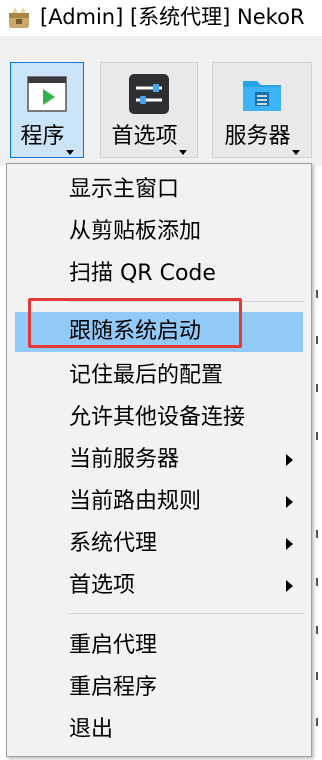  What do you see at coordinates (159, 502) in the screenshot?
I see `menu-item-current-routing: 当前路由规则` at bounding box center [159, 502].